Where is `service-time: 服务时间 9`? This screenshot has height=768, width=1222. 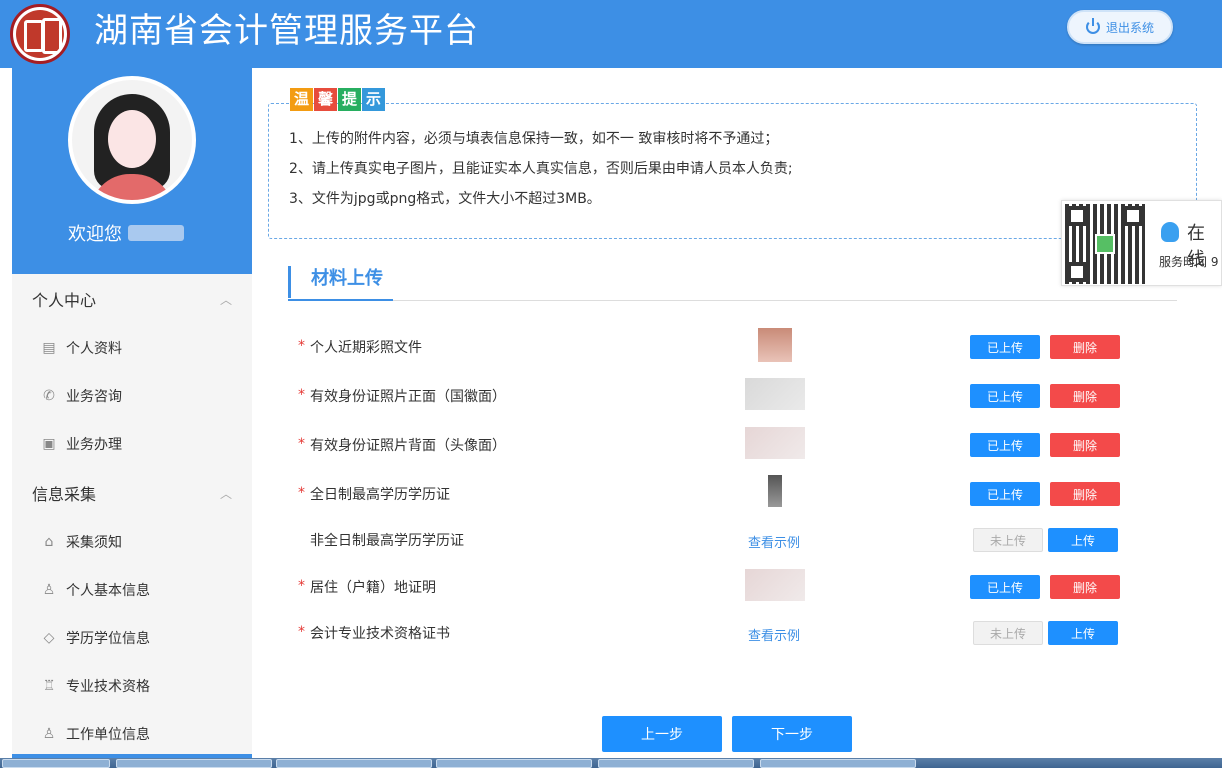 service-time: 服务时间 9 is located at coordinates (1189, 262).